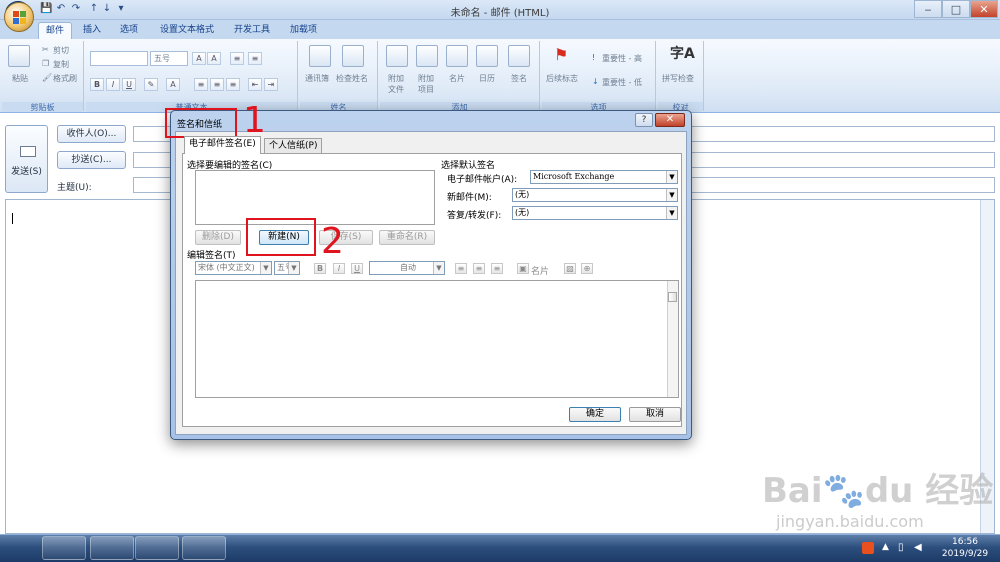 The height and width of the screenshot is (562, 1000). Describe the element at coordinates (303, 30) in the screenshot. I see `tab-addins: 加载项` at that location.